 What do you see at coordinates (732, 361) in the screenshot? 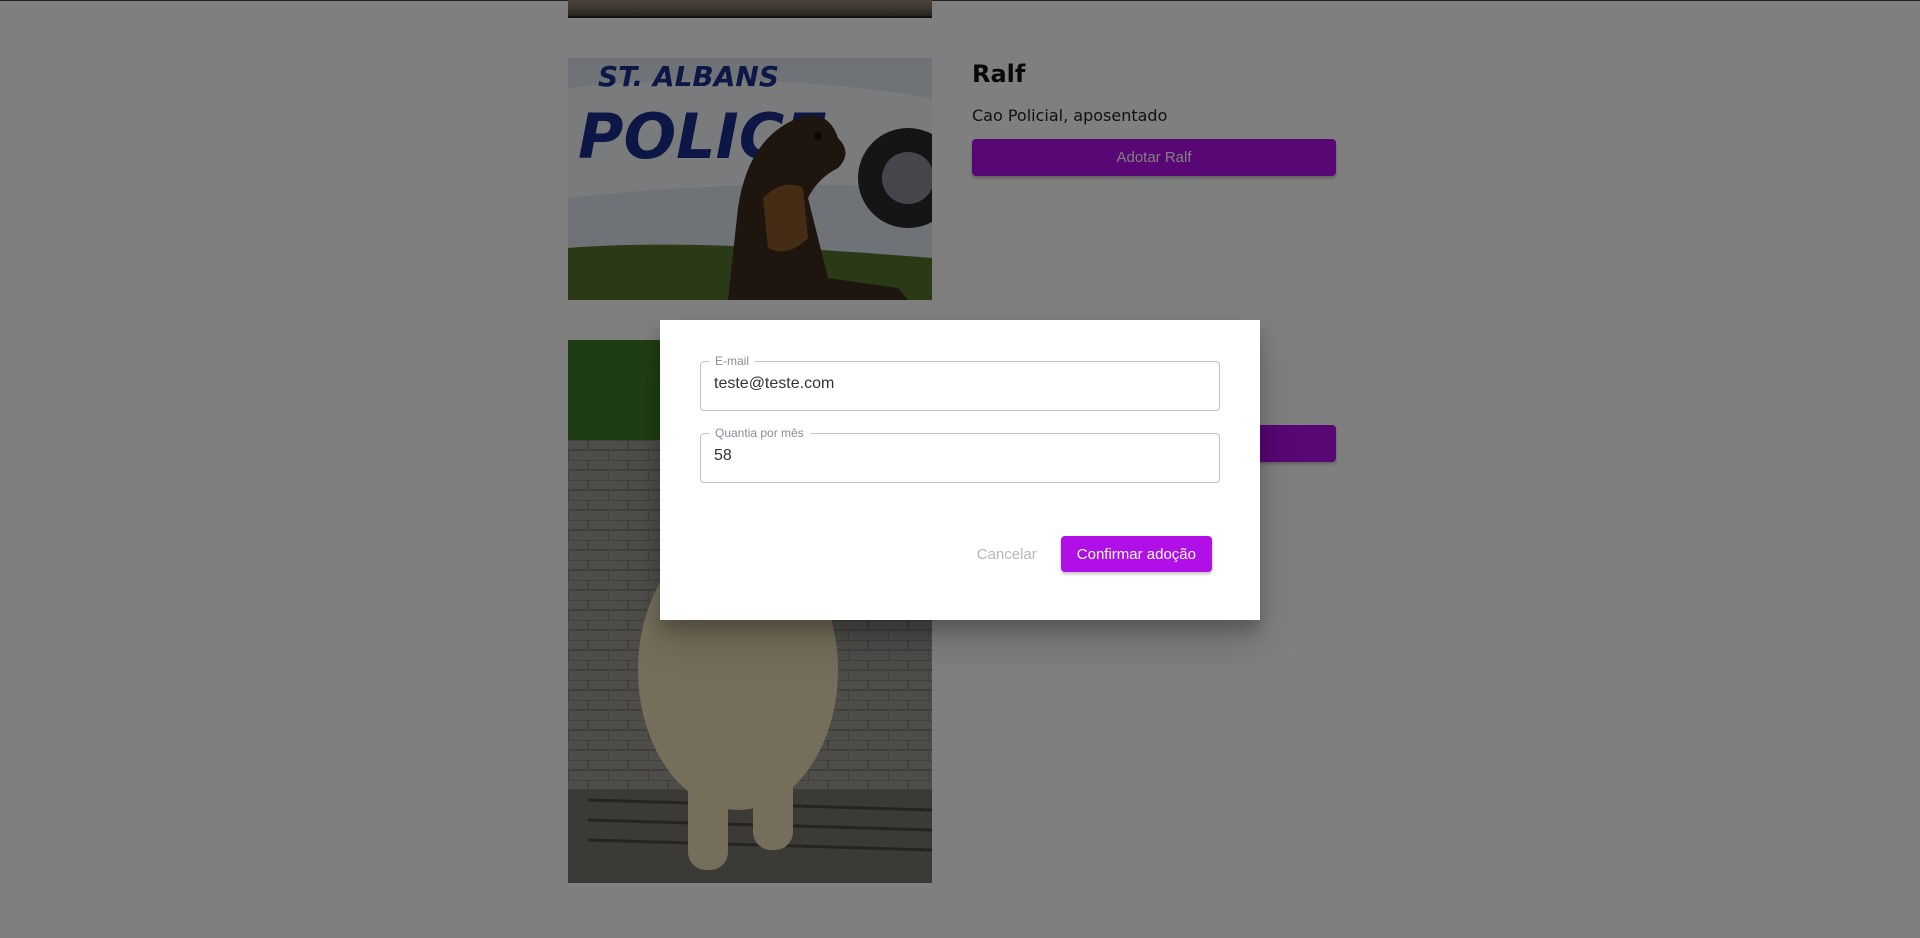
I see `email-label: E-mail` at bounding box center [732, 361].